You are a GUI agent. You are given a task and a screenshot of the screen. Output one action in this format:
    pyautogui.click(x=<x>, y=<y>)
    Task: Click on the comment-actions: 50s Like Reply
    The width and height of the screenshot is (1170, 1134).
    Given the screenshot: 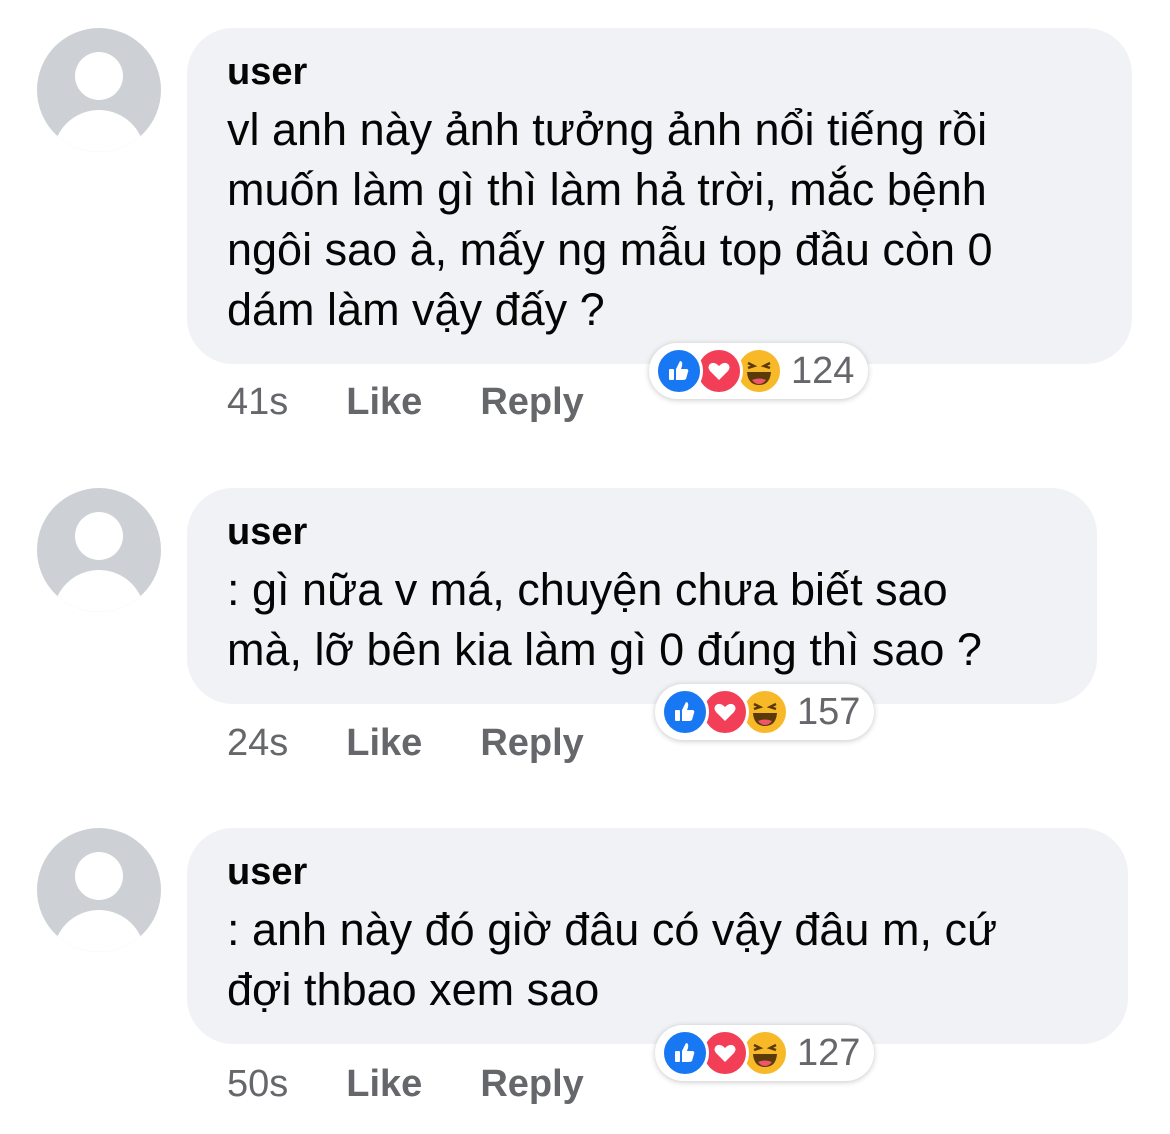 What is the action you would take?
    pyautogui.click(x=405, y=1084)
    